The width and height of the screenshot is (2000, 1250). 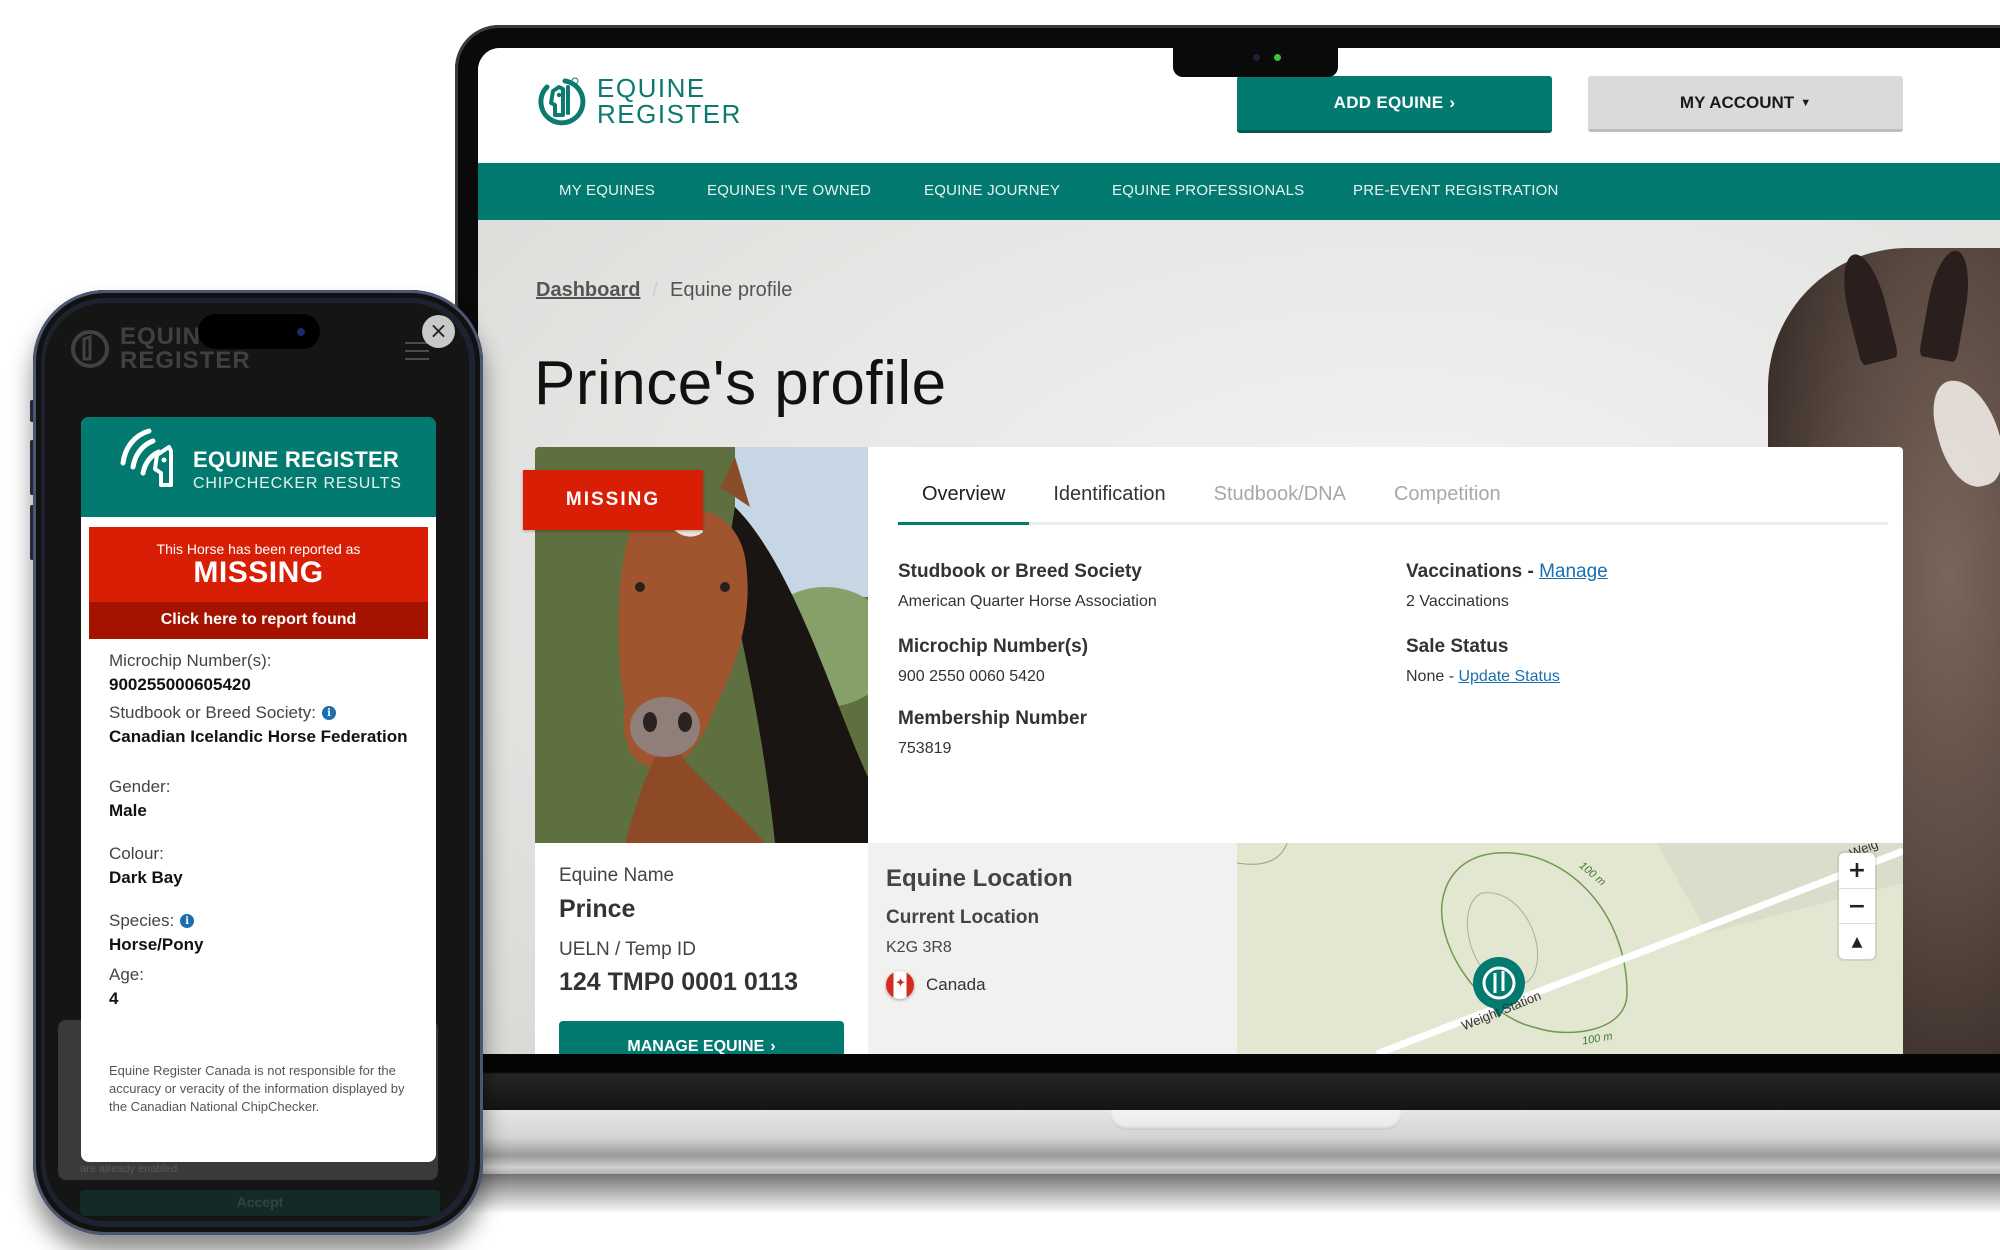 I want to click on equine-name-label: Equine Name, so click(x=617, y=875).